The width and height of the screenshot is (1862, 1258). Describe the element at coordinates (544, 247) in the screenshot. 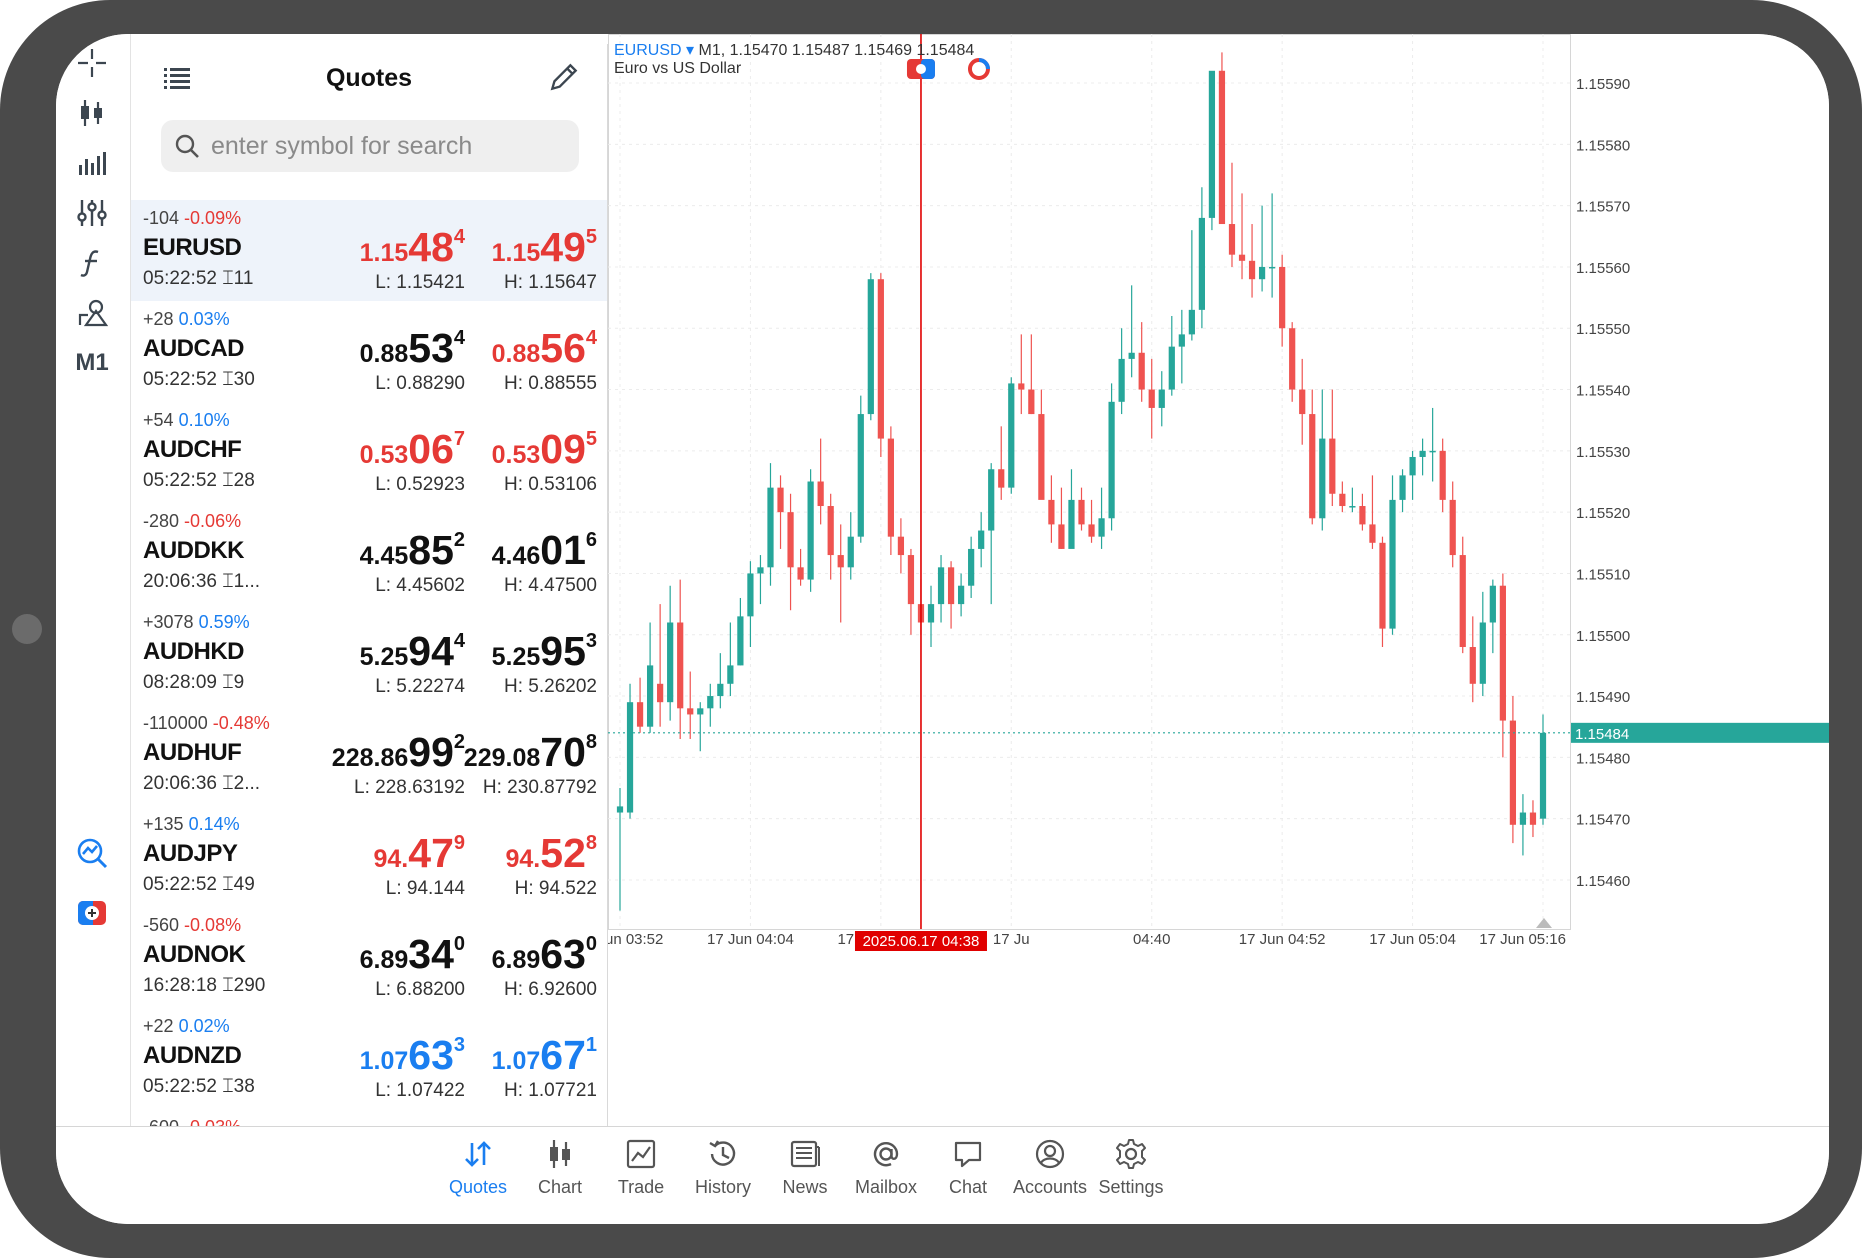

I see `quote-ask-price: 1.15 49 5` at that location.